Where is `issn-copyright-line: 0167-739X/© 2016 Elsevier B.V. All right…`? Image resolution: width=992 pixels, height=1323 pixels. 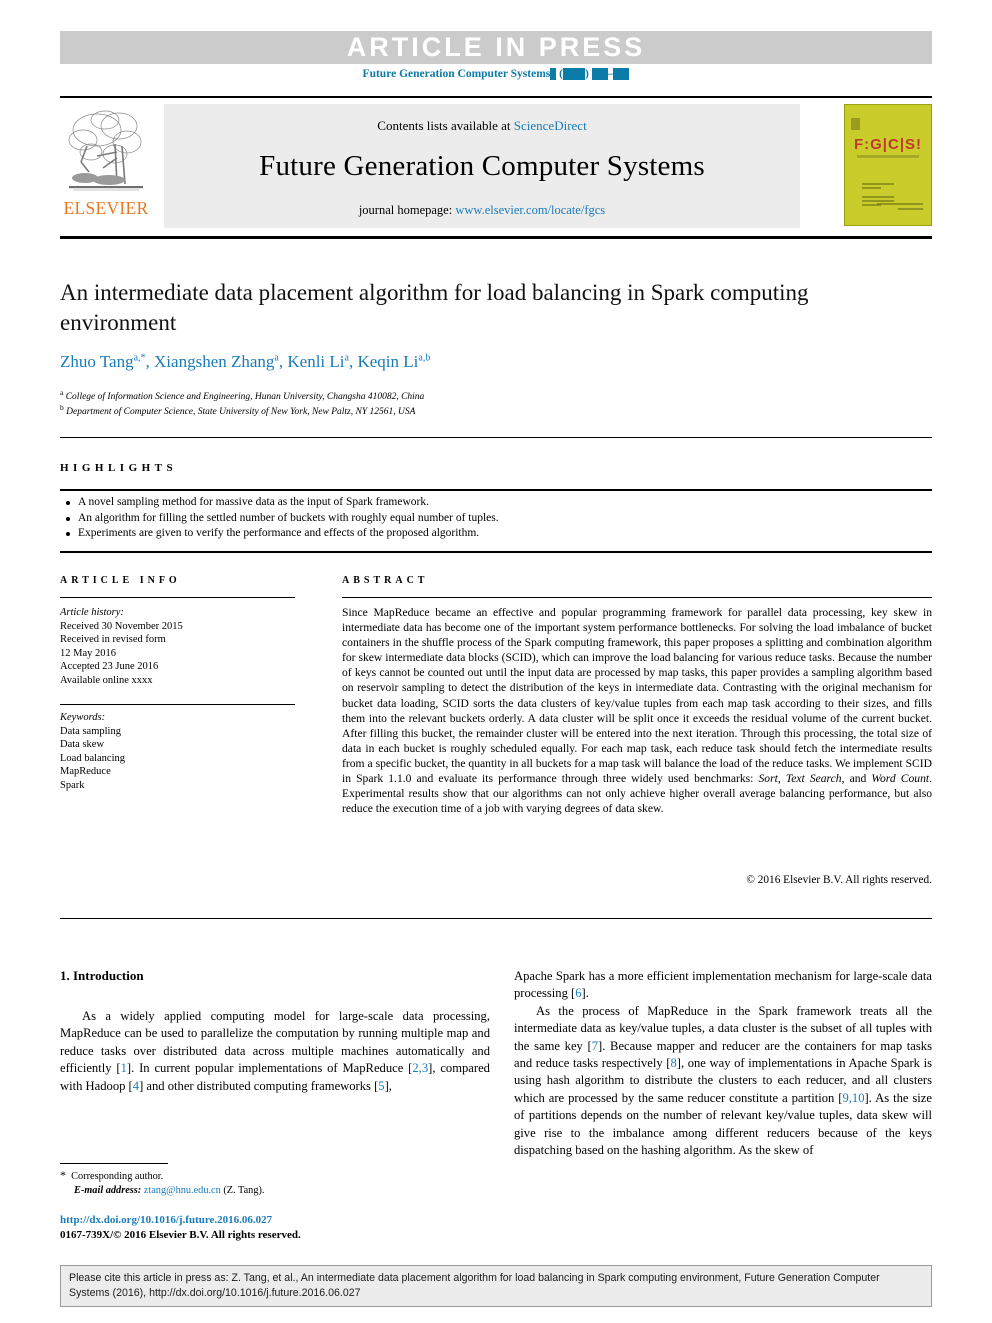 issn-copyright-line: 0167-739X/© 2016 Elsevier B.V. All right… is located at coordinates (180, 1234).